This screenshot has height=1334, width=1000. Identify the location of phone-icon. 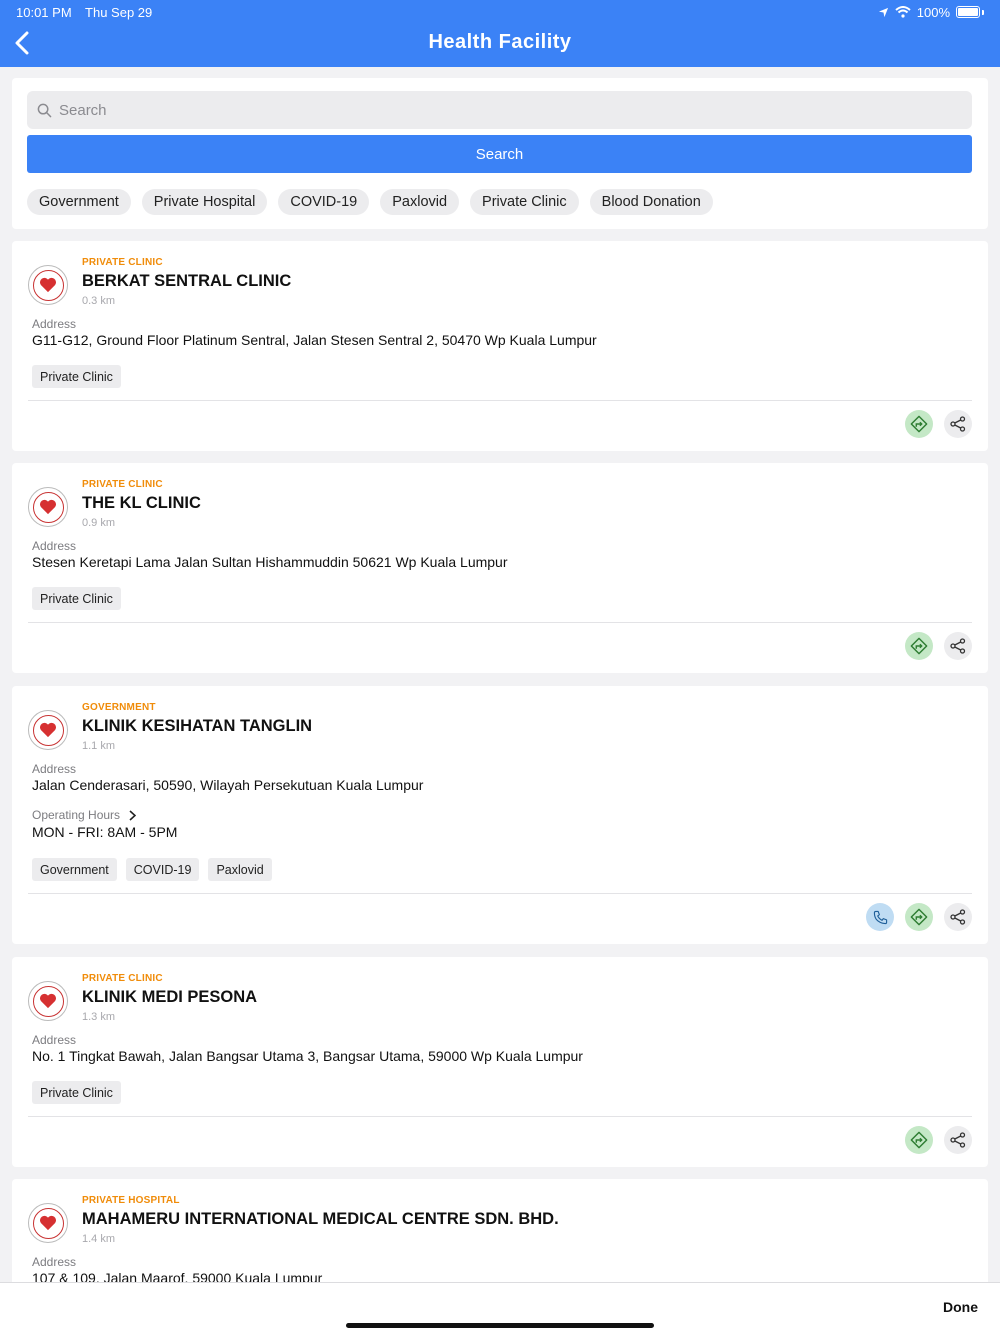
(880, 917).